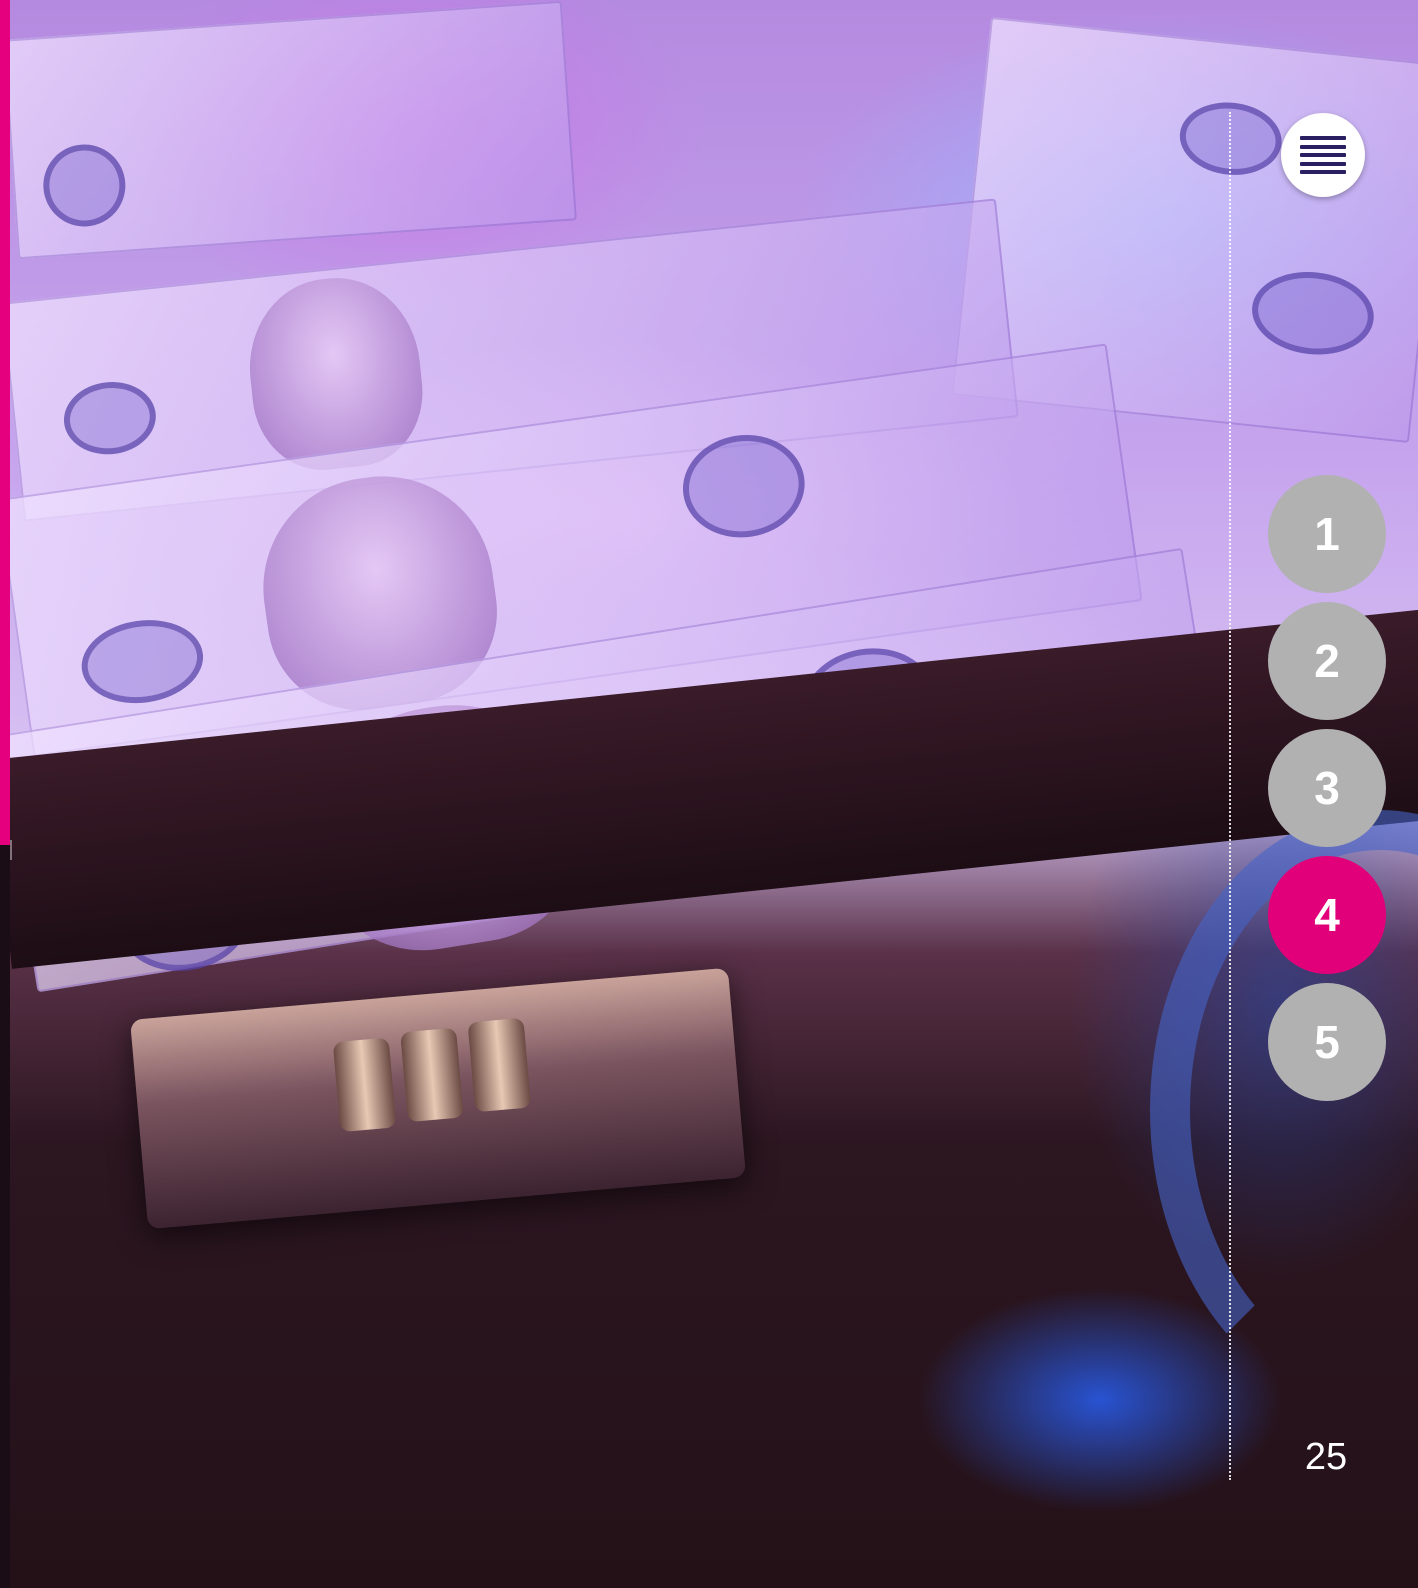  What do you see at coordinates (1326, 1457) in the screenshot?
I see `page-number: 25` at bounding box center [1326, 1457].